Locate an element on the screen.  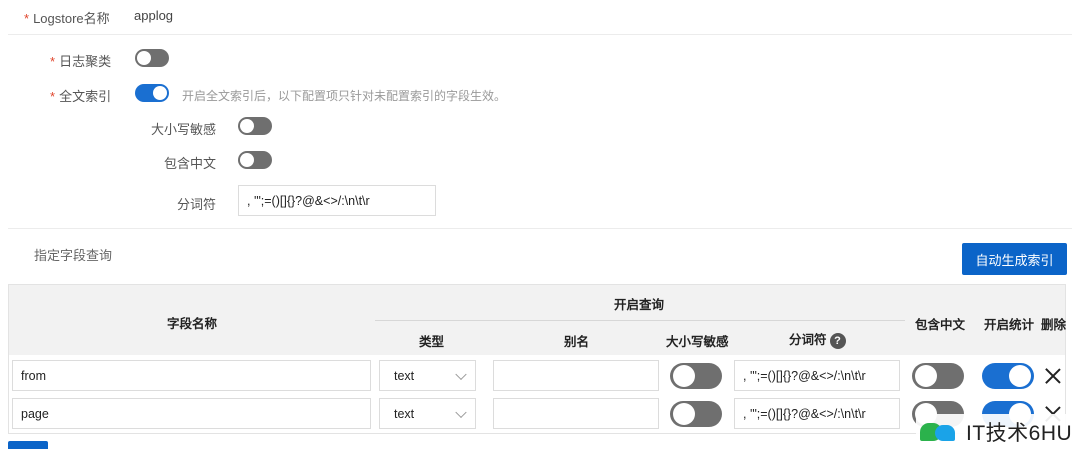
row-include-chinese-toggle is located at coordinates (938, 376).